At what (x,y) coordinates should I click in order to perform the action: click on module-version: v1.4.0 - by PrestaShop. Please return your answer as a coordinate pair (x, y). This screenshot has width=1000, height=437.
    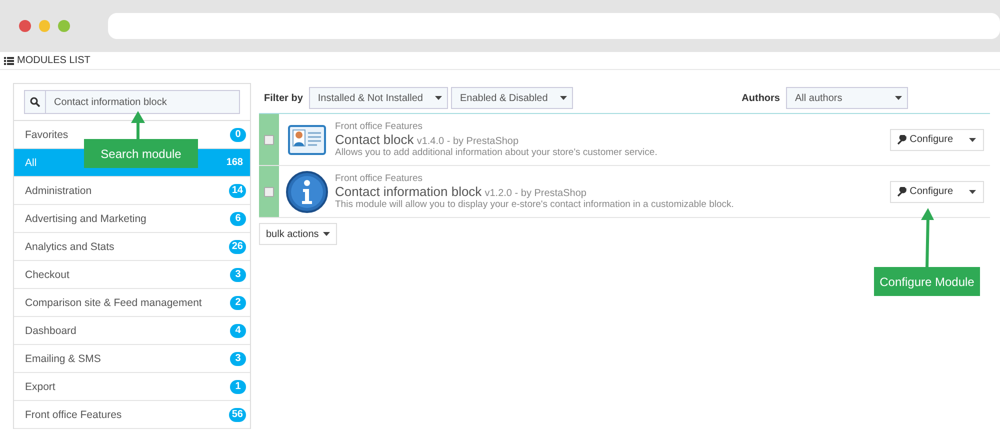
    Looking at the image, I should click on (467, 141).